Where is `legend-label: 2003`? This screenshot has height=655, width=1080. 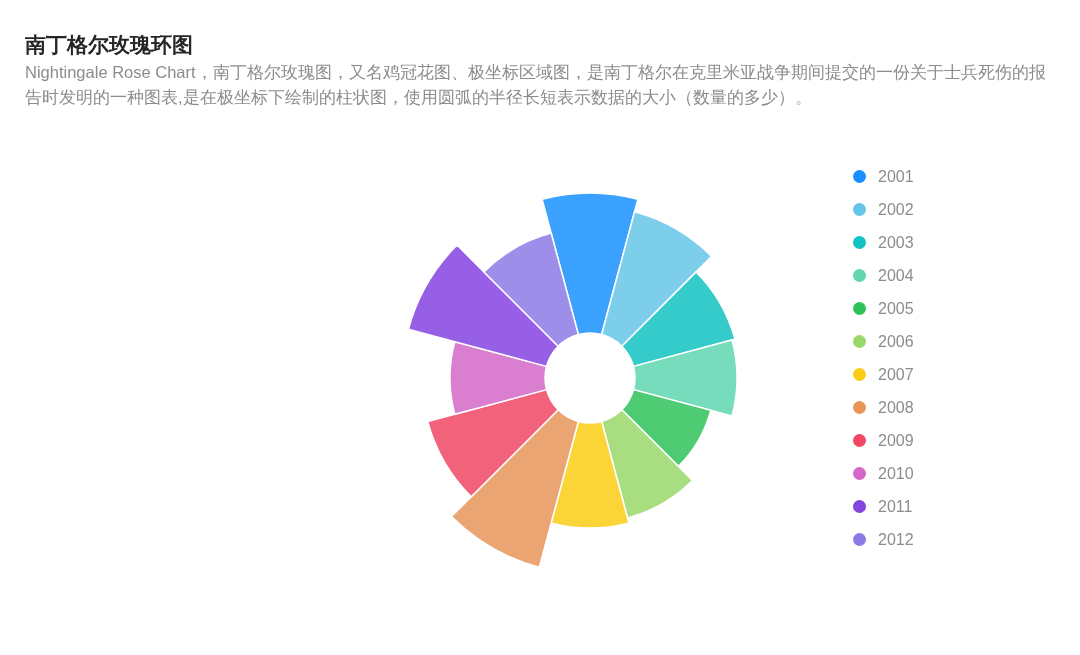
legend-label: 2003 is located at coordinates (896, 242).